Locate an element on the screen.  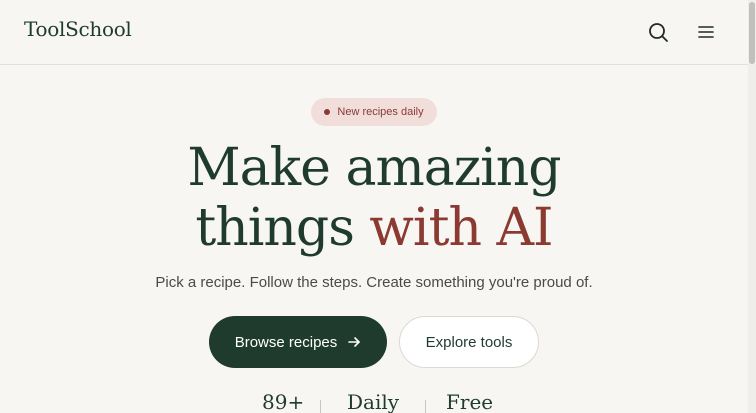
browse-recipes-button: Browse recipes is located at coordinates (298, 342).